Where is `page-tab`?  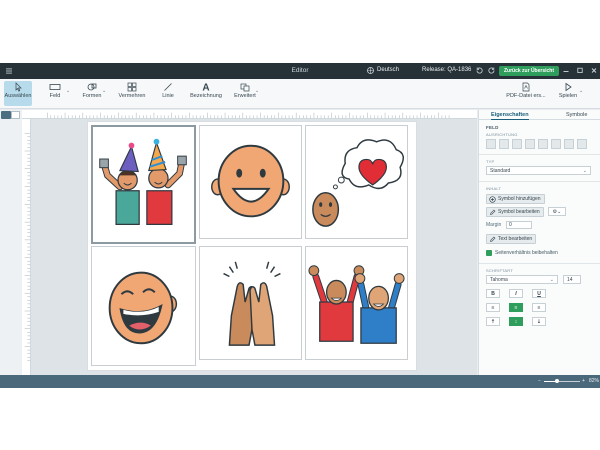
page-tab is located at coordinates (15, 115).